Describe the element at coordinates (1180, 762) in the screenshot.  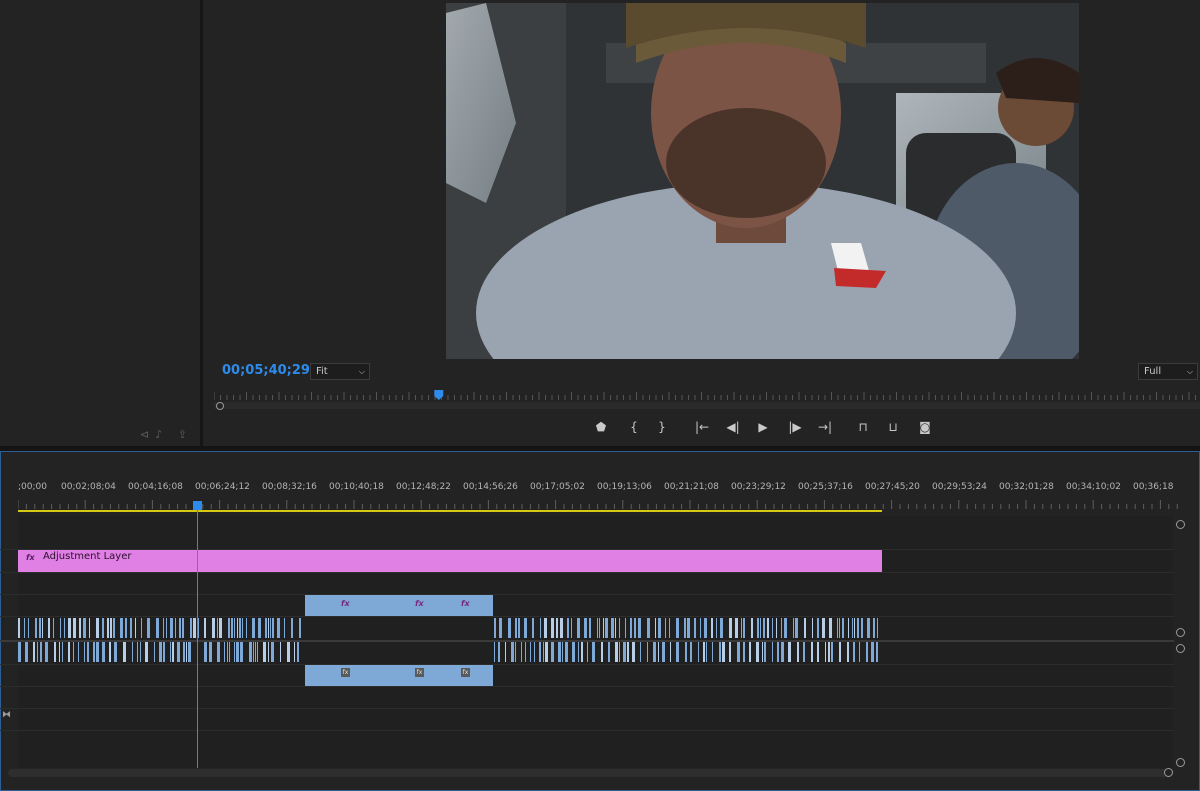
I see `scroll-handle-bottom` at that location.